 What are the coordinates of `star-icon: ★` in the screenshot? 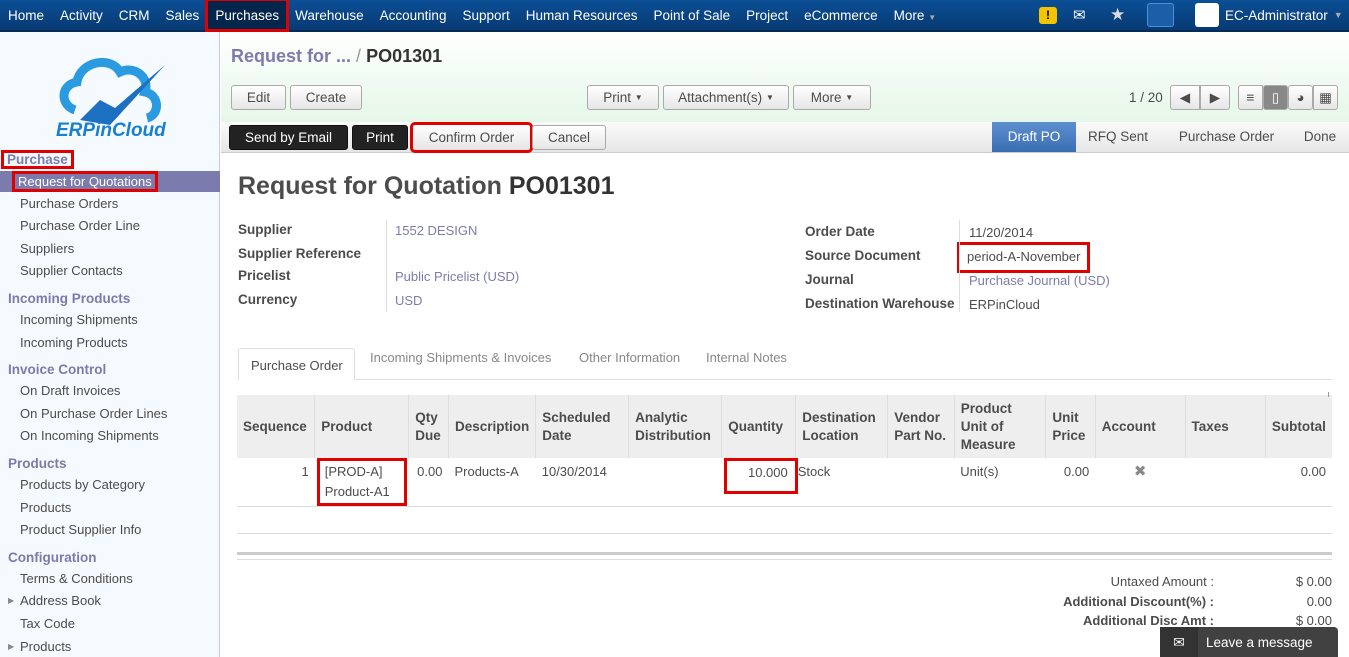 It's located at (1117, 15).